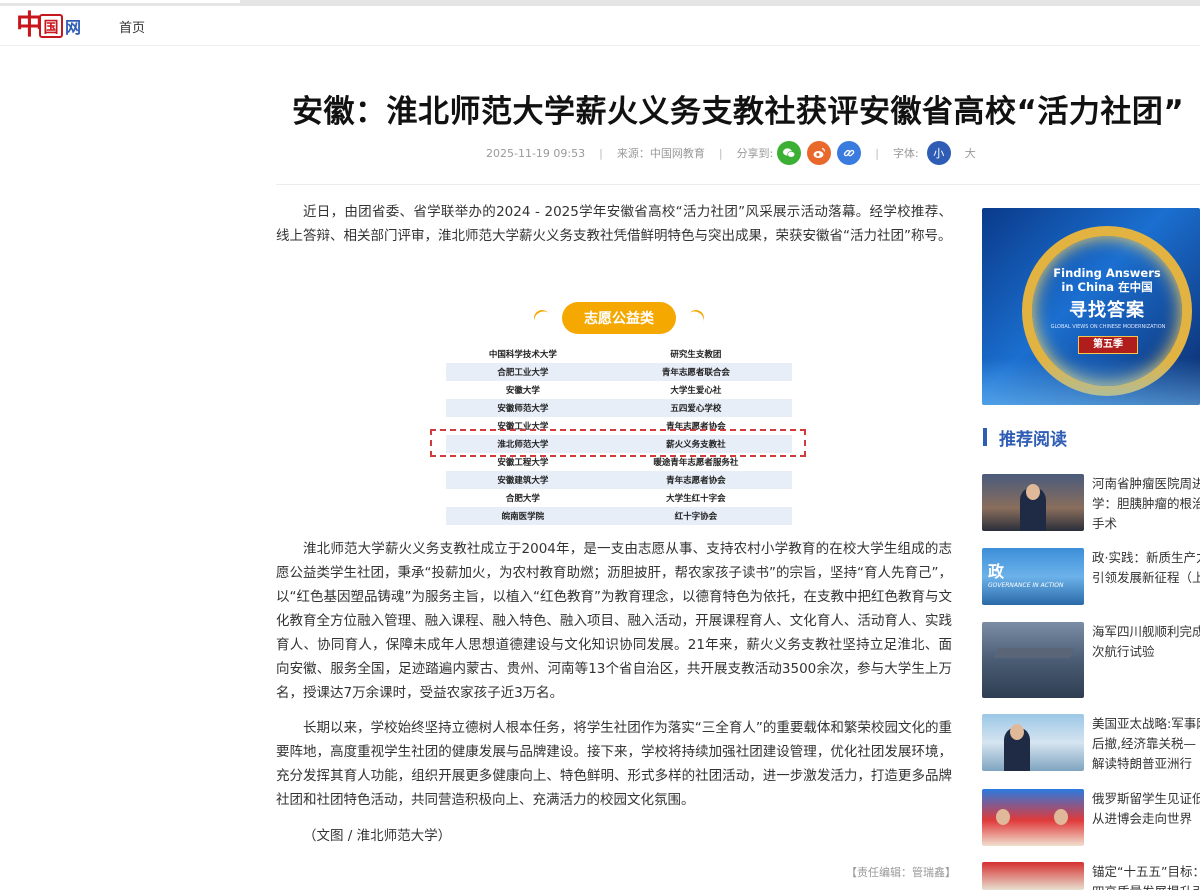  I want to click on figure-title-badge: 志愿公益类, so click(619, 317).